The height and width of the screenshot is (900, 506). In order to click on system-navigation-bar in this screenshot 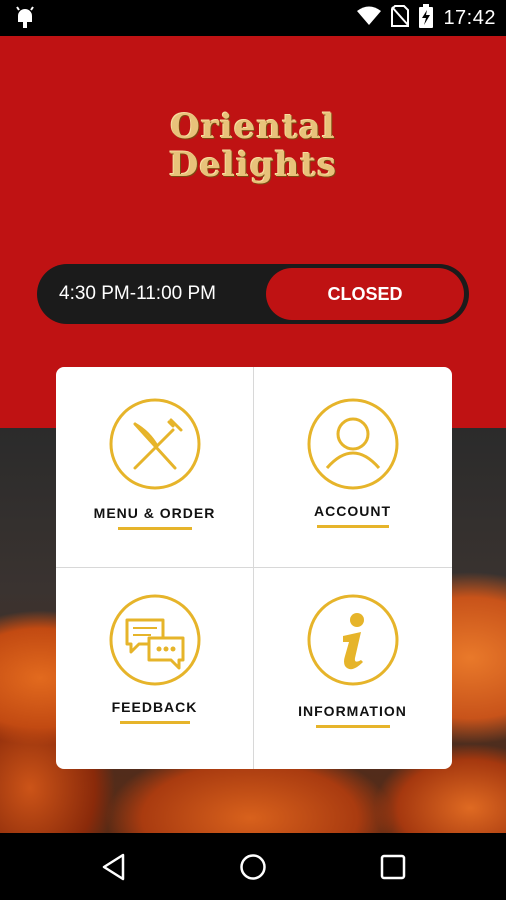, I will do `click(253, 866)`.